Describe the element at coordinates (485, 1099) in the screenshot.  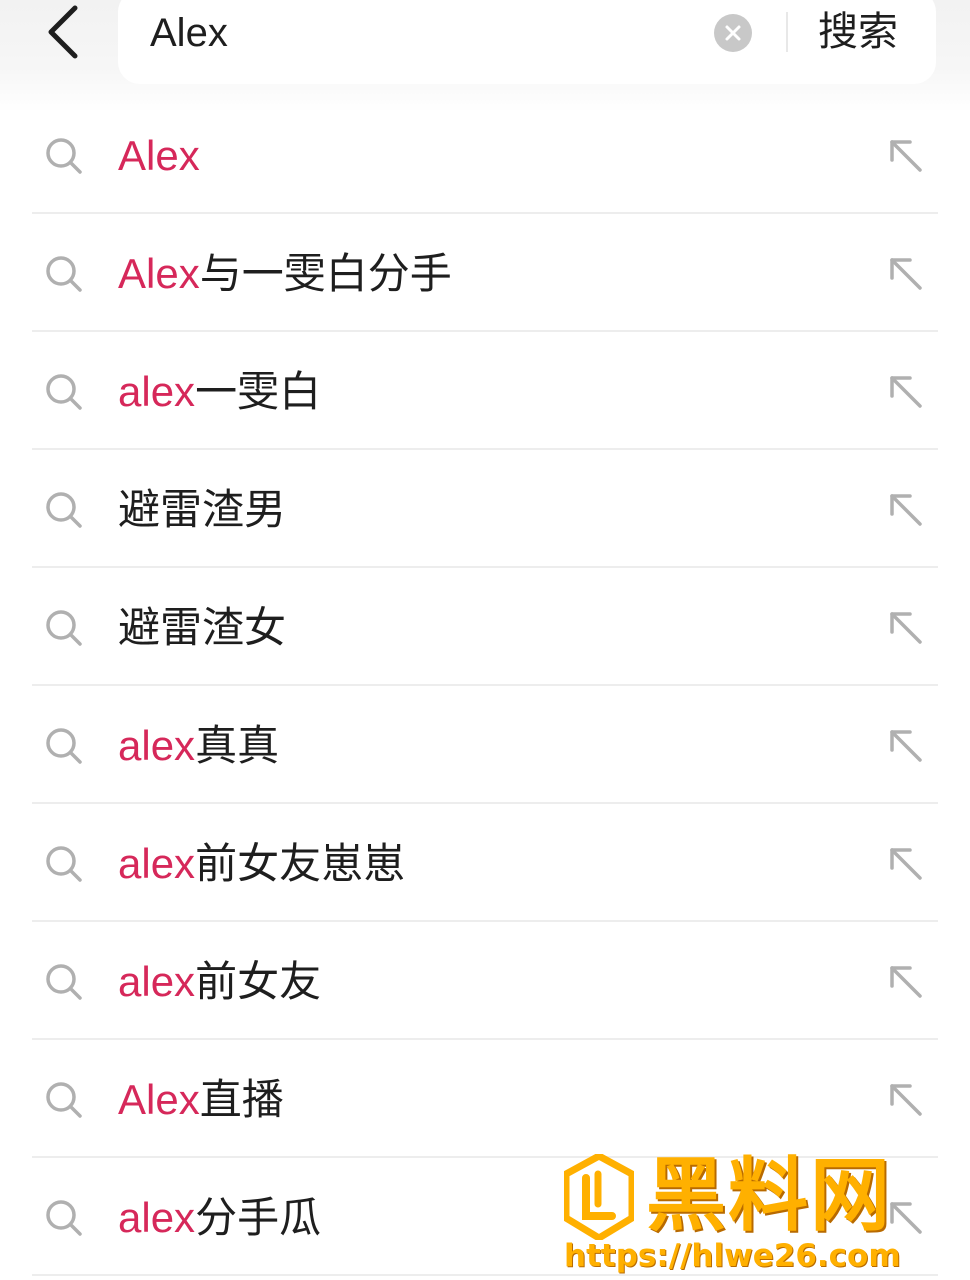
I see `suggestion-row: Alex直播` at that location.